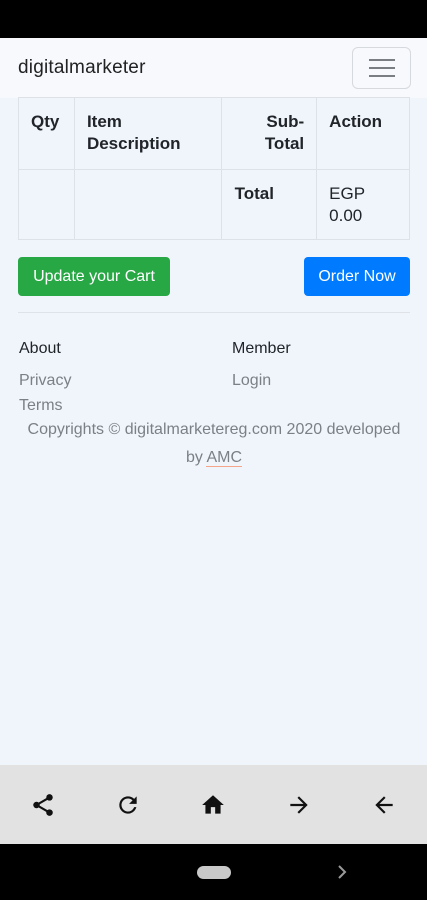 This screenshot has height=900, width=427. Describe the element at coordinates (261, 365) in the screenshot. I see `footer-member-column: Member Login` at that location.